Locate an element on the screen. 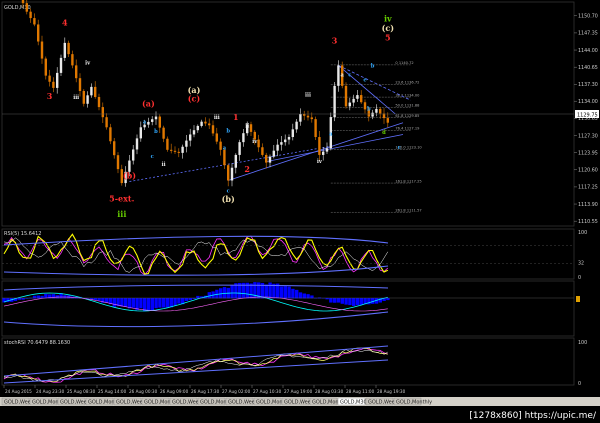  macd-zero-marker is located at coordinates (578, 299).